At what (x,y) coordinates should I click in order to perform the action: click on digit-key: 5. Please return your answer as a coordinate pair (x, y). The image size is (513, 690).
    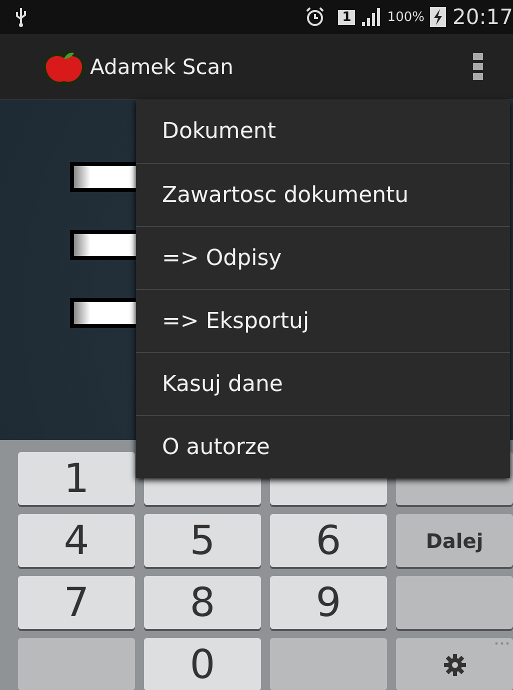
    Looking at the image, I should click on (202, 540).